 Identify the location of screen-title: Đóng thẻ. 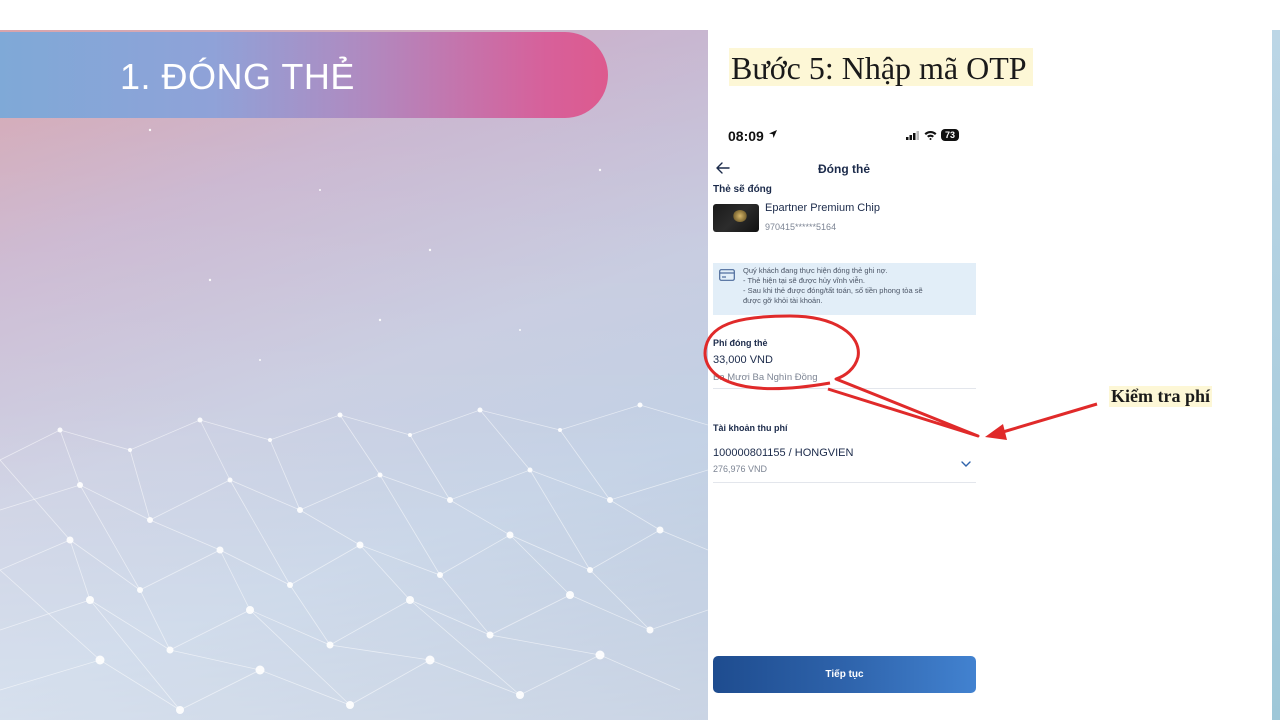
(844, 169).